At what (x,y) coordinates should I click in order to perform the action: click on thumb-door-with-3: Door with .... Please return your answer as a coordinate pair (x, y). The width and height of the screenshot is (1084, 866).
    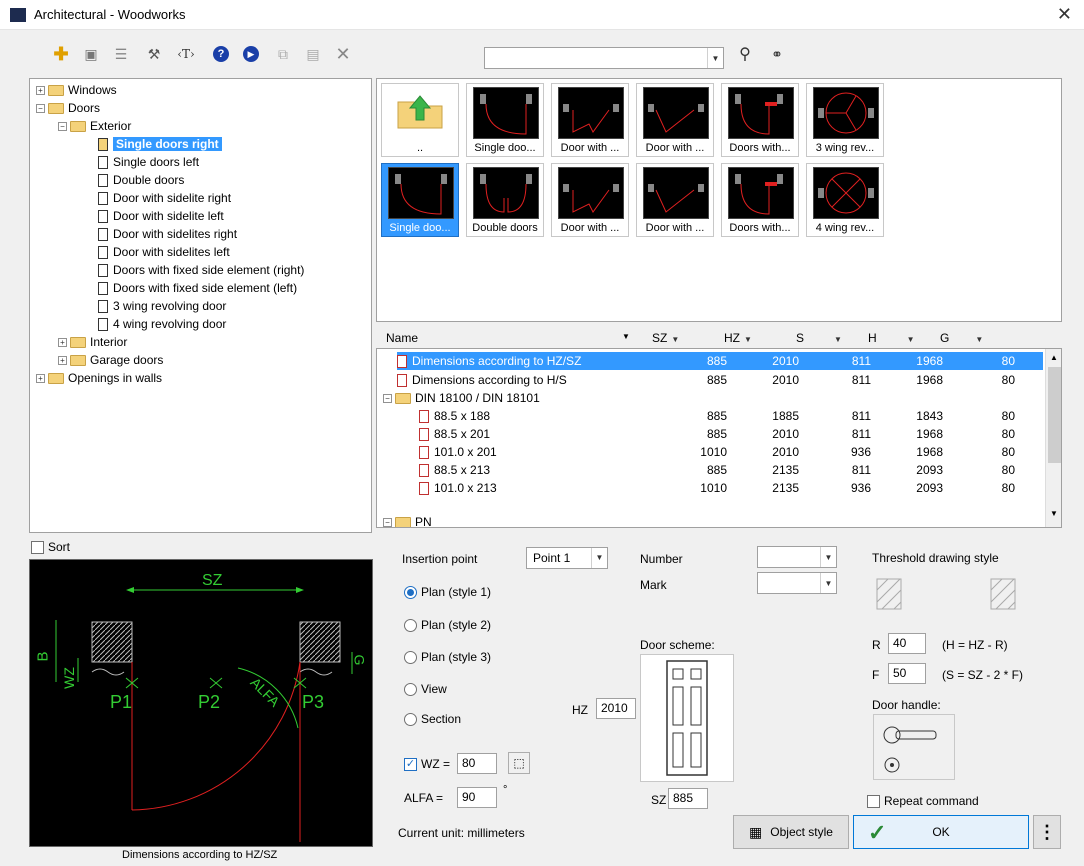
    Looking at the image, I should click on (590, 200).